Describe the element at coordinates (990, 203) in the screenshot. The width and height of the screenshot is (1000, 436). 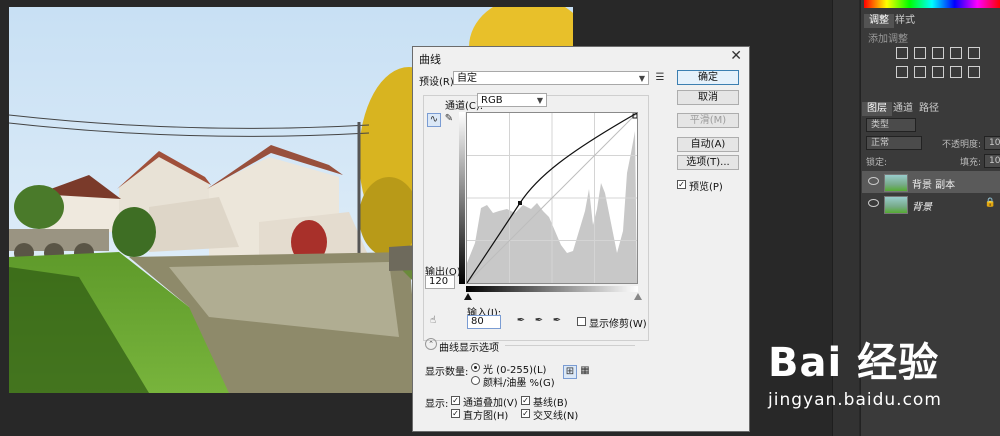
I see `lock-icon: 🔒` at that location.